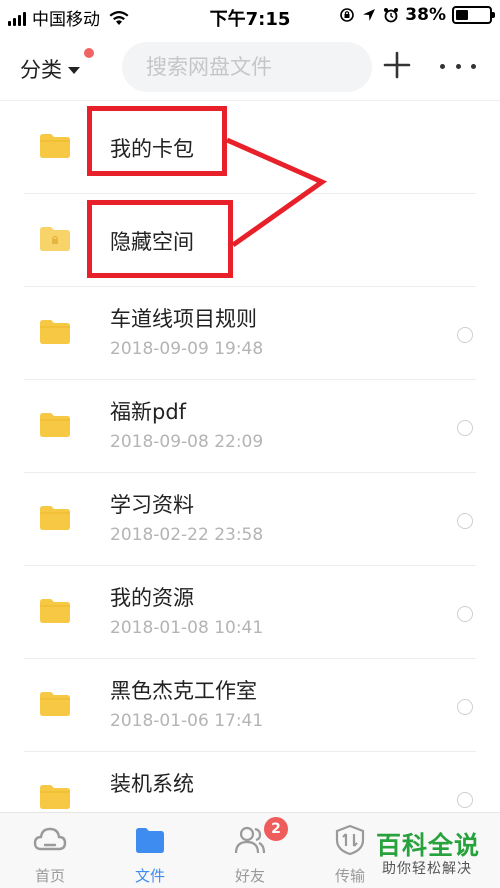  I want to click on category-dropdown: 分类, so click(50, 69).